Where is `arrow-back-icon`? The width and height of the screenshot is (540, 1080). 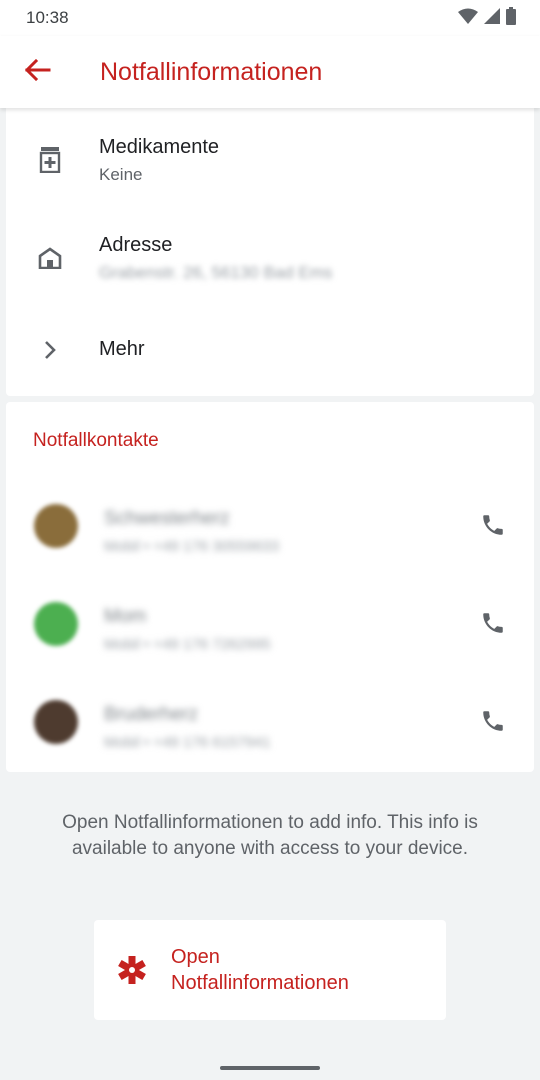
arrow-back-icon is located at coordinates (37, 72).